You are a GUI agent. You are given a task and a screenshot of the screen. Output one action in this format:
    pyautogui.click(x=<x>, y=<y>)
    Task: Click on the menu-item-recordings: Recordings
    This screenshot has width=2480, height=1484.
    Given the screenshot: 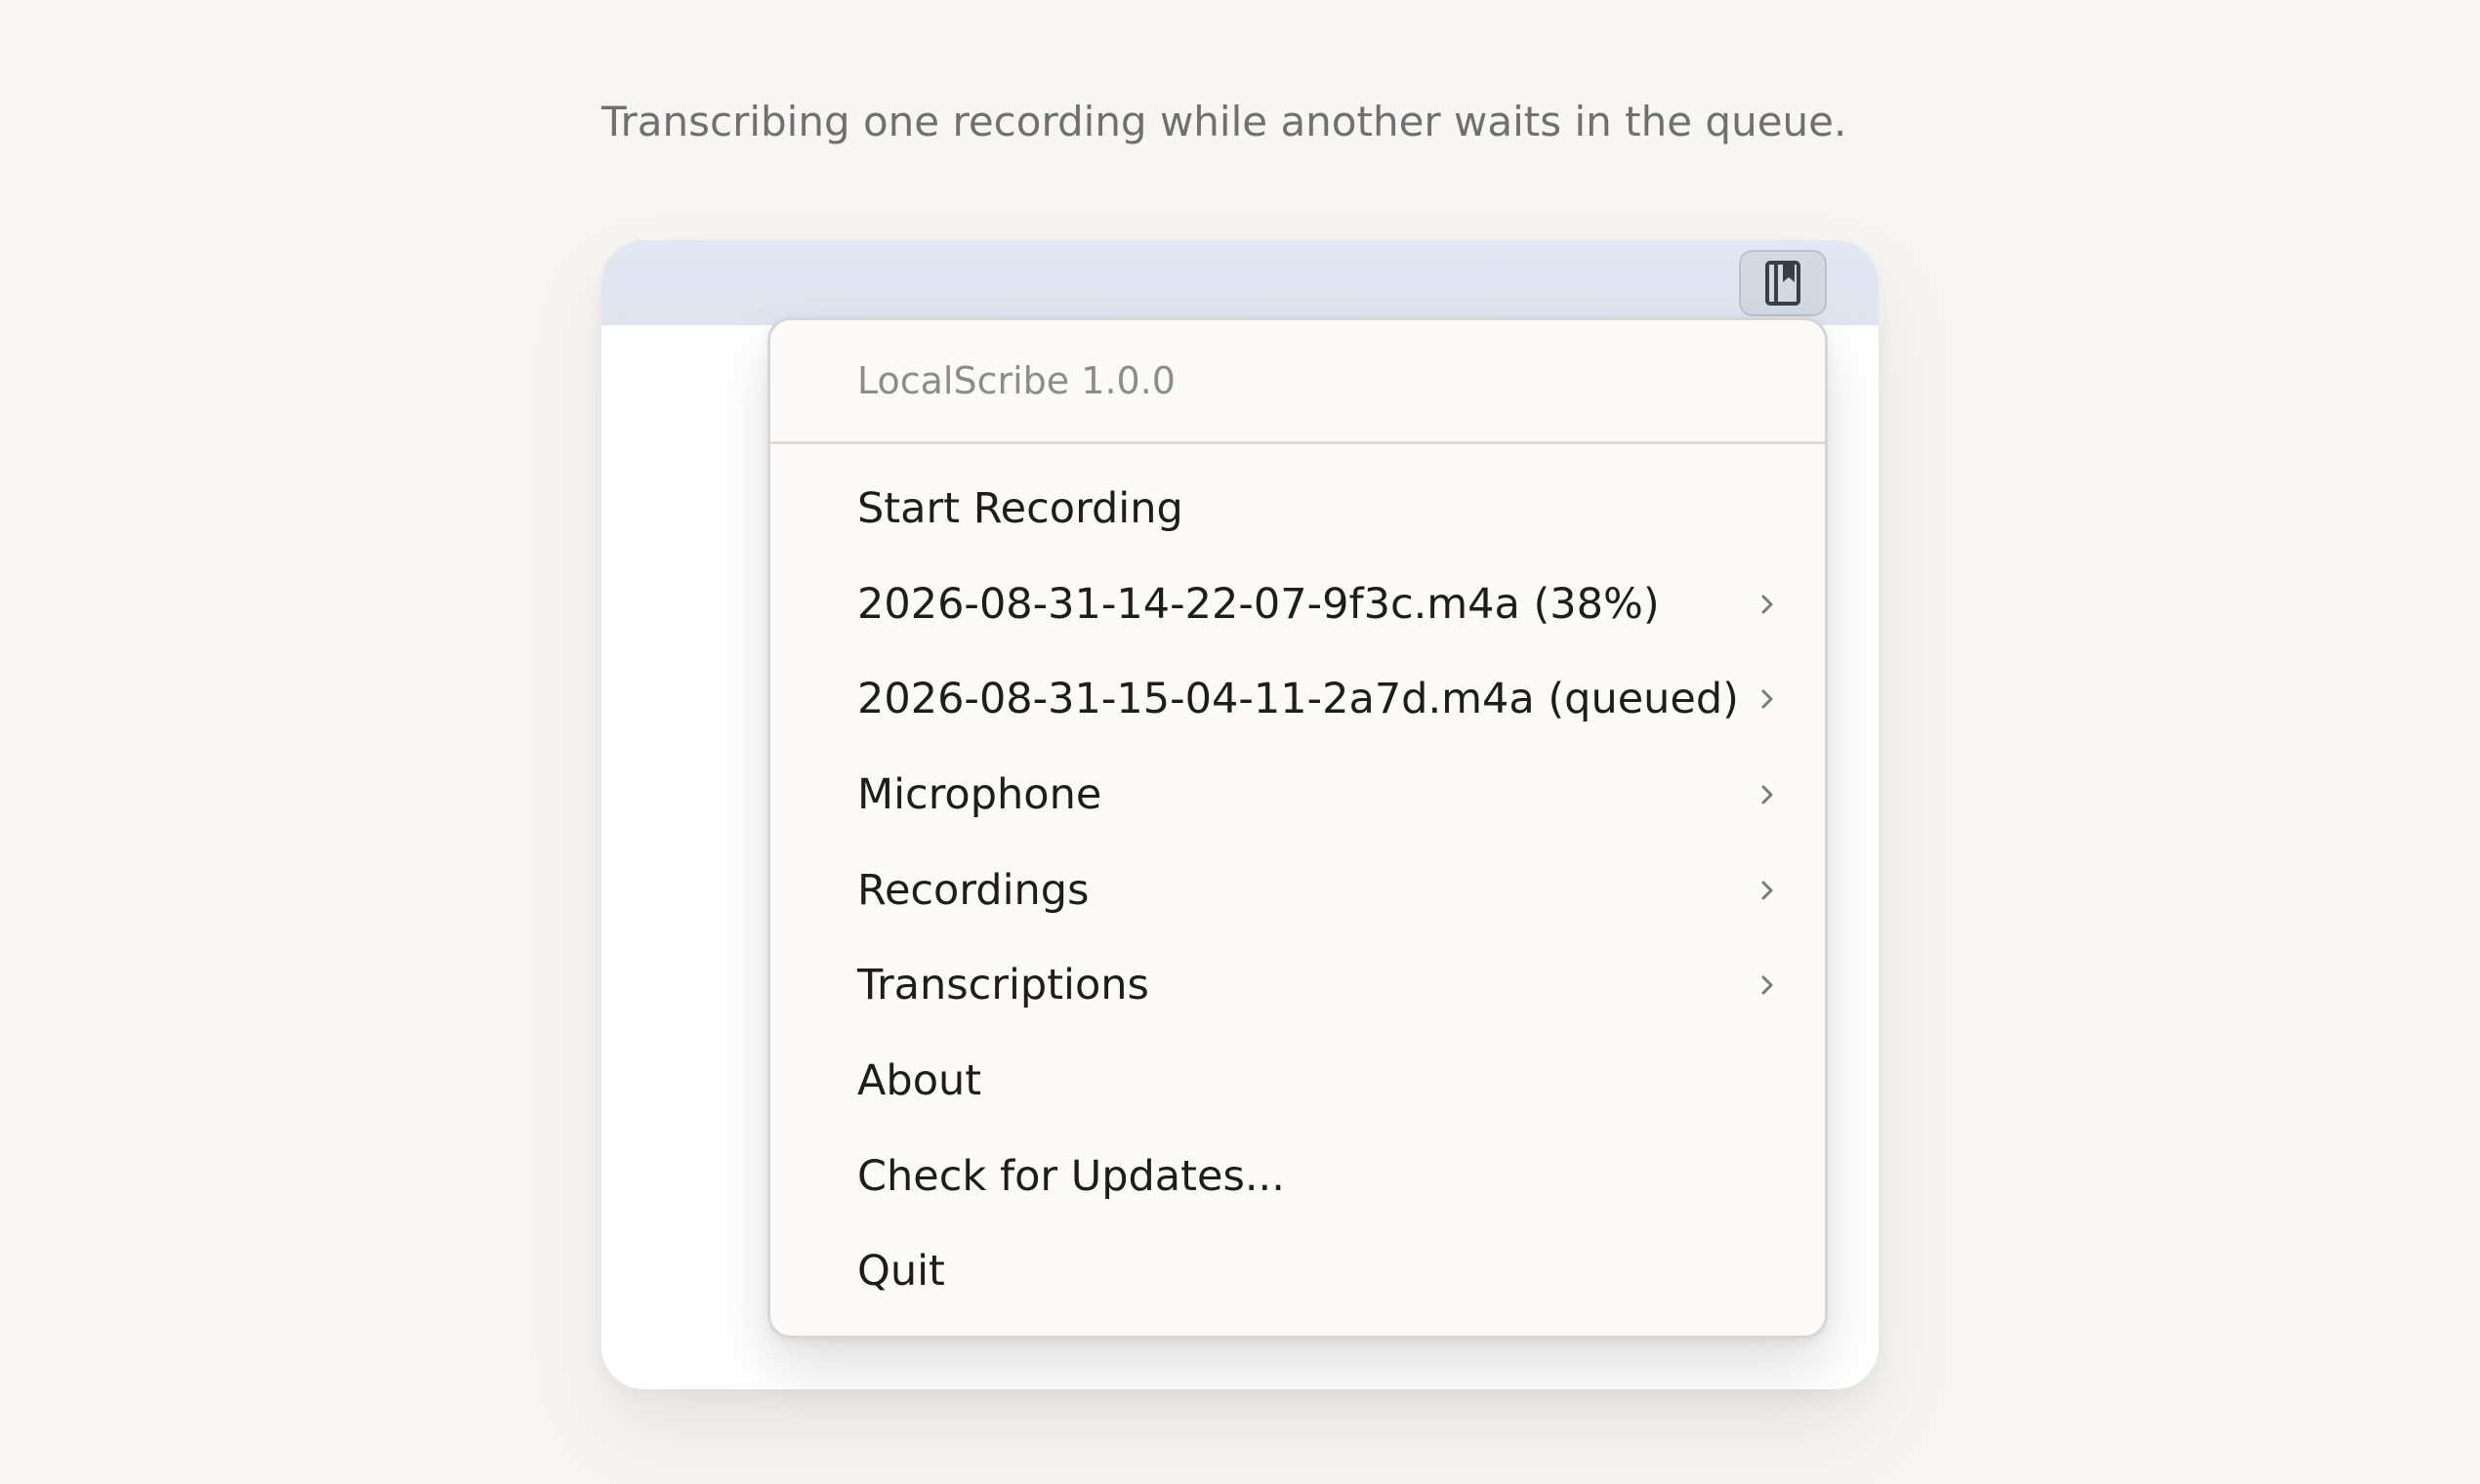 What is the action you would take?
    pyautogui.click(x=1297, y=891)
    